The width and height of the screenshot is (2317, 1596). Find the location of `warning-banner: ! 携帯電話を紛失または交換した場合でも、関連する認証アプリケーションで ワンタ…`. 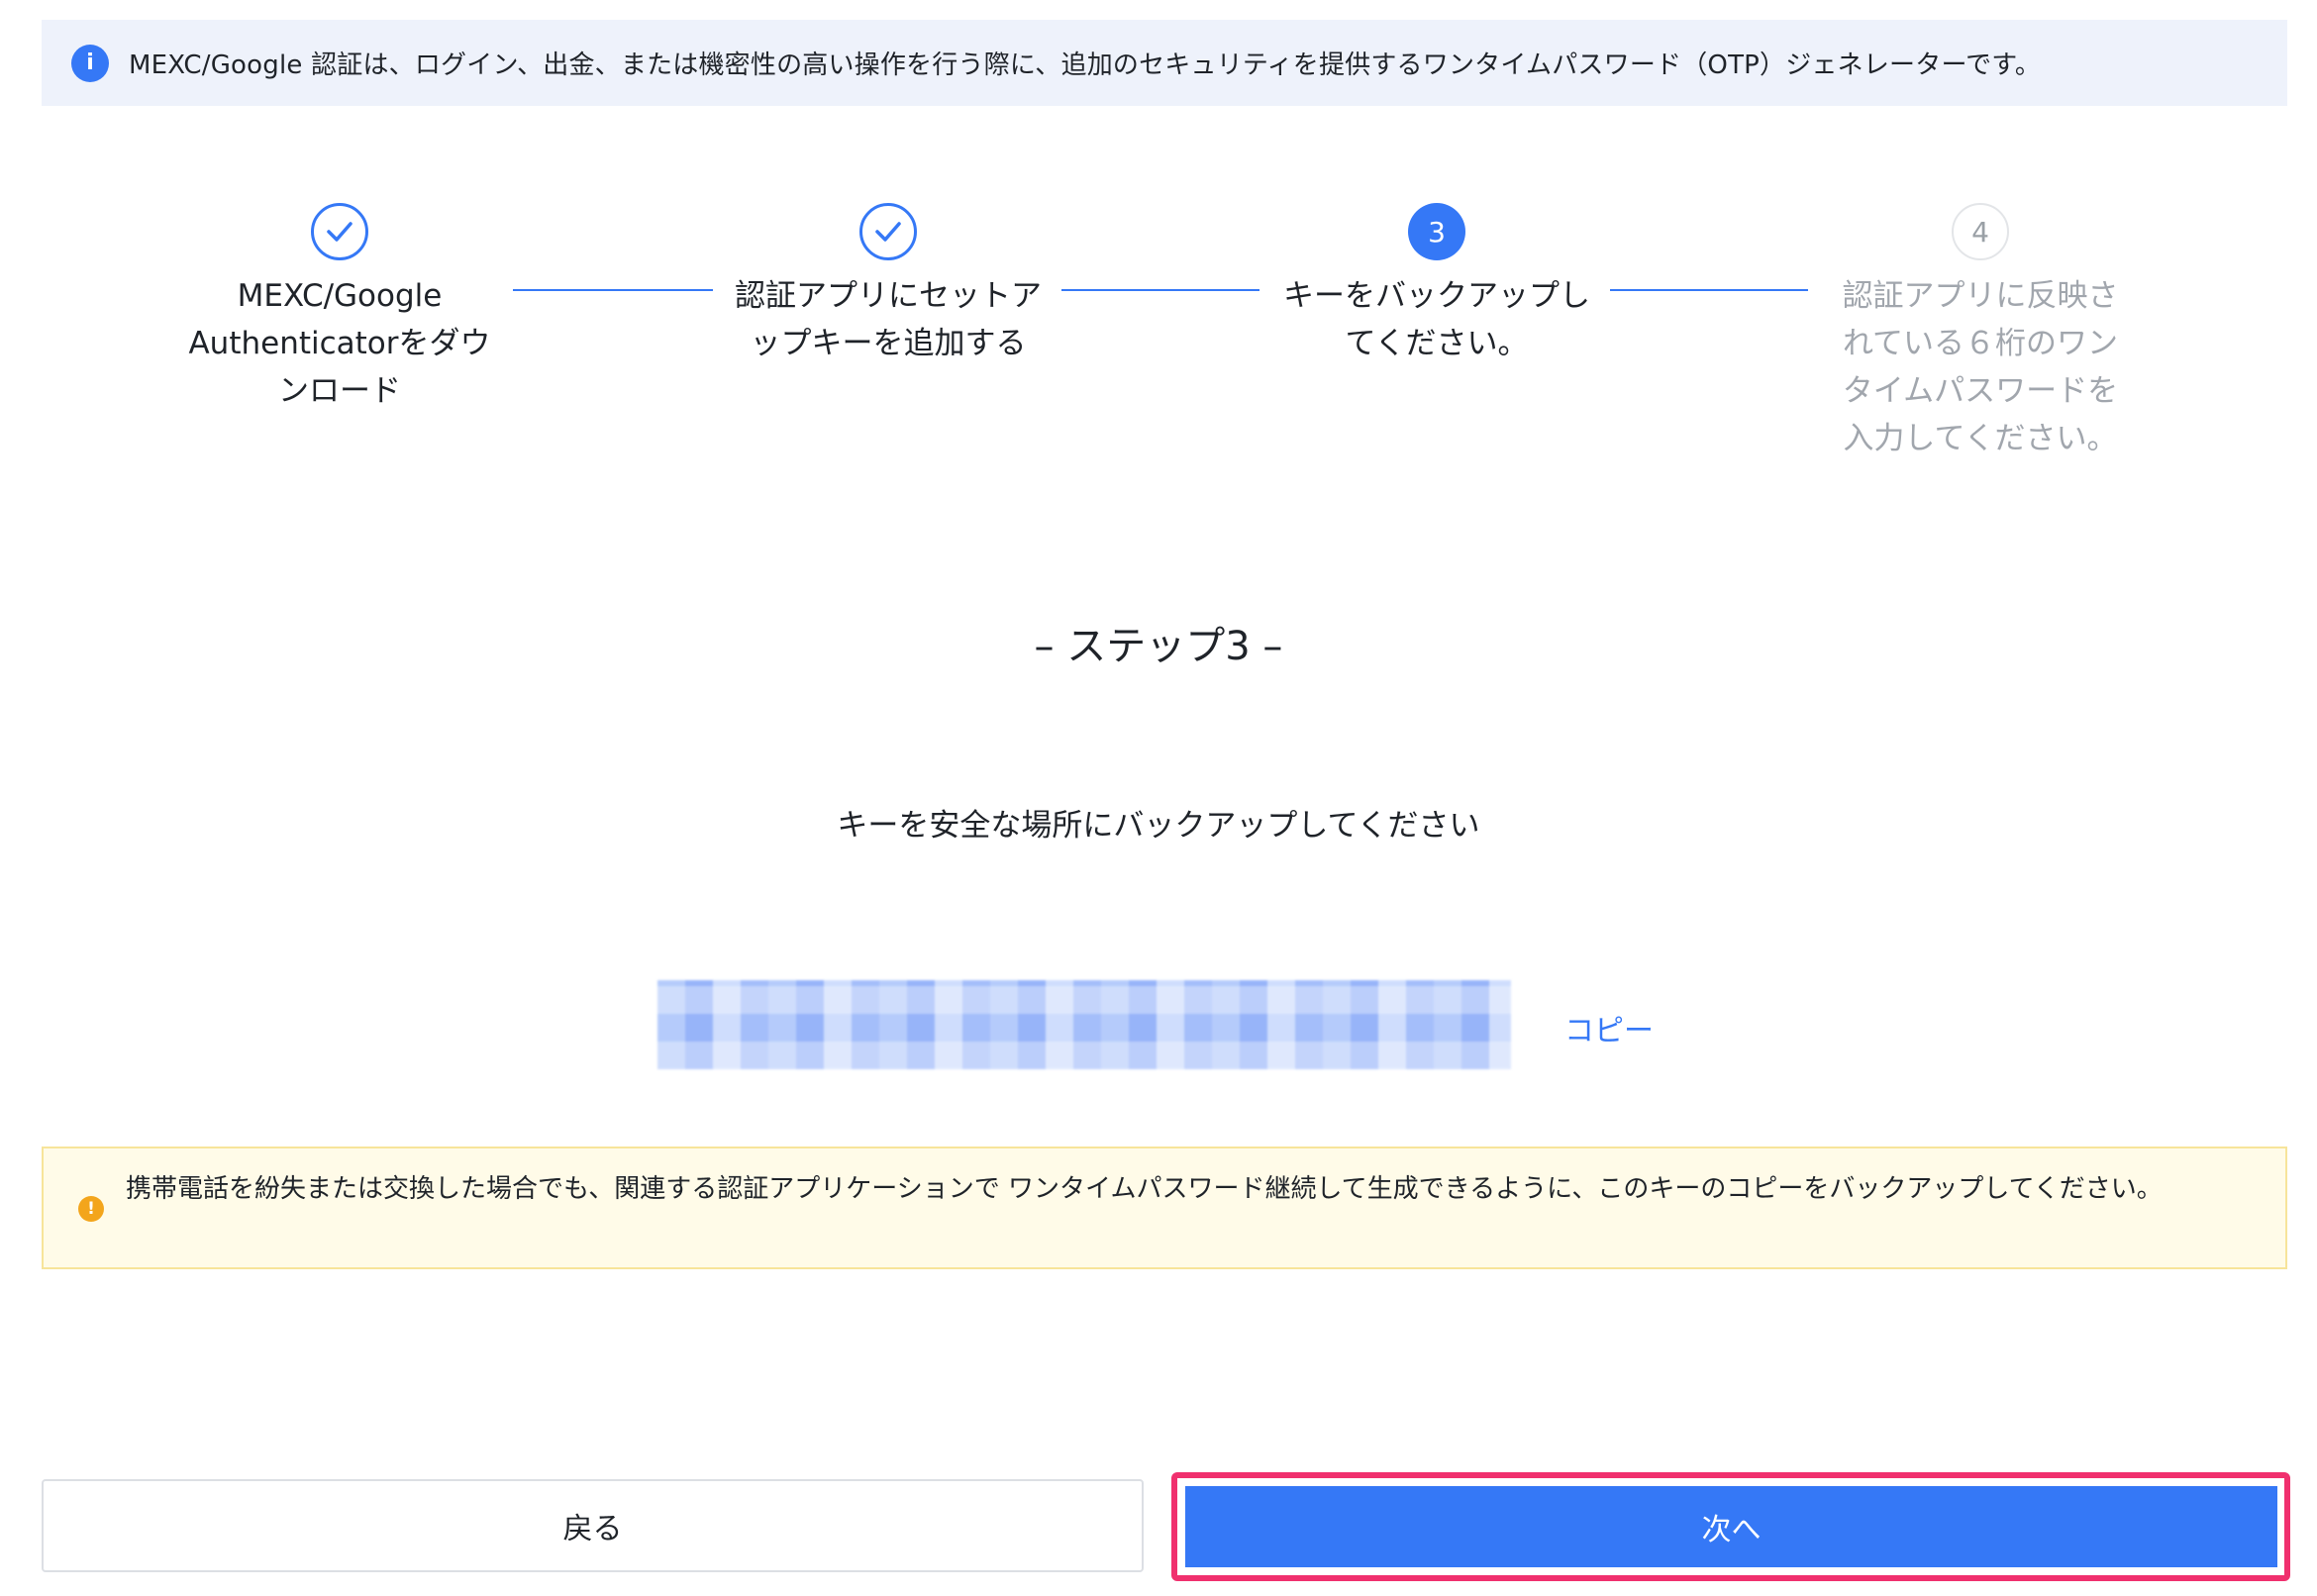

warning-banner: ! 携帯電話を紛失または交換した場合でも、関連する認証アプリケーションで ワンタ… is located at coordinates (1164, 1208).